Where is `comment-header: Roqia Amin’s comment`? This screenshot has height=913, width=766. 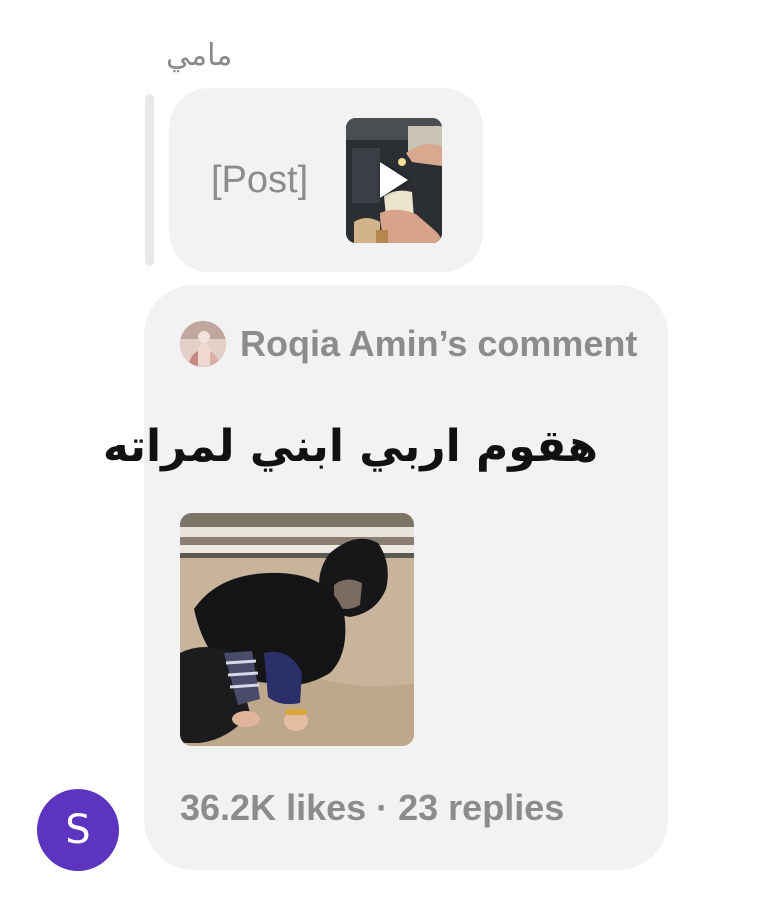 comment-header: Roqia Amin’s comment is located at coordinates (408, 344).